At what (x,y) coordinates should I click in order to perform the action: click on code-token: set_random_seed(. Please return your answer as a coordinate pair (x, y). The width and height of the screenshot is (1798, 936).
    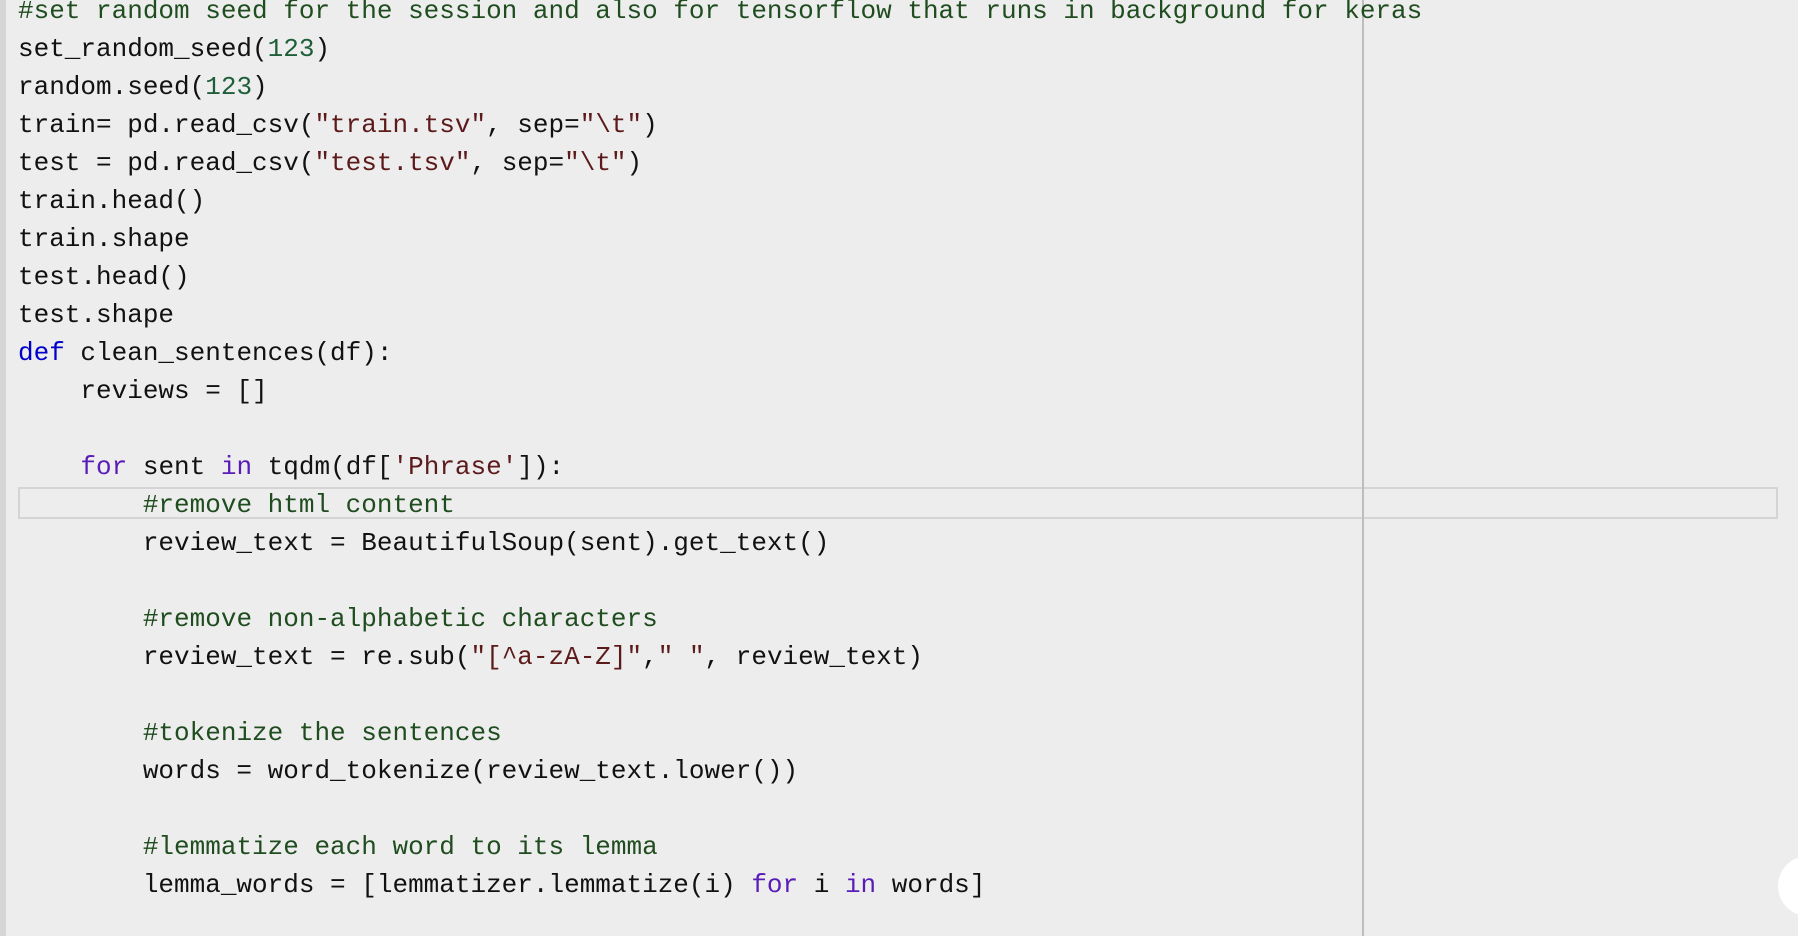
    Looking at the image, I should click on (143, 49).